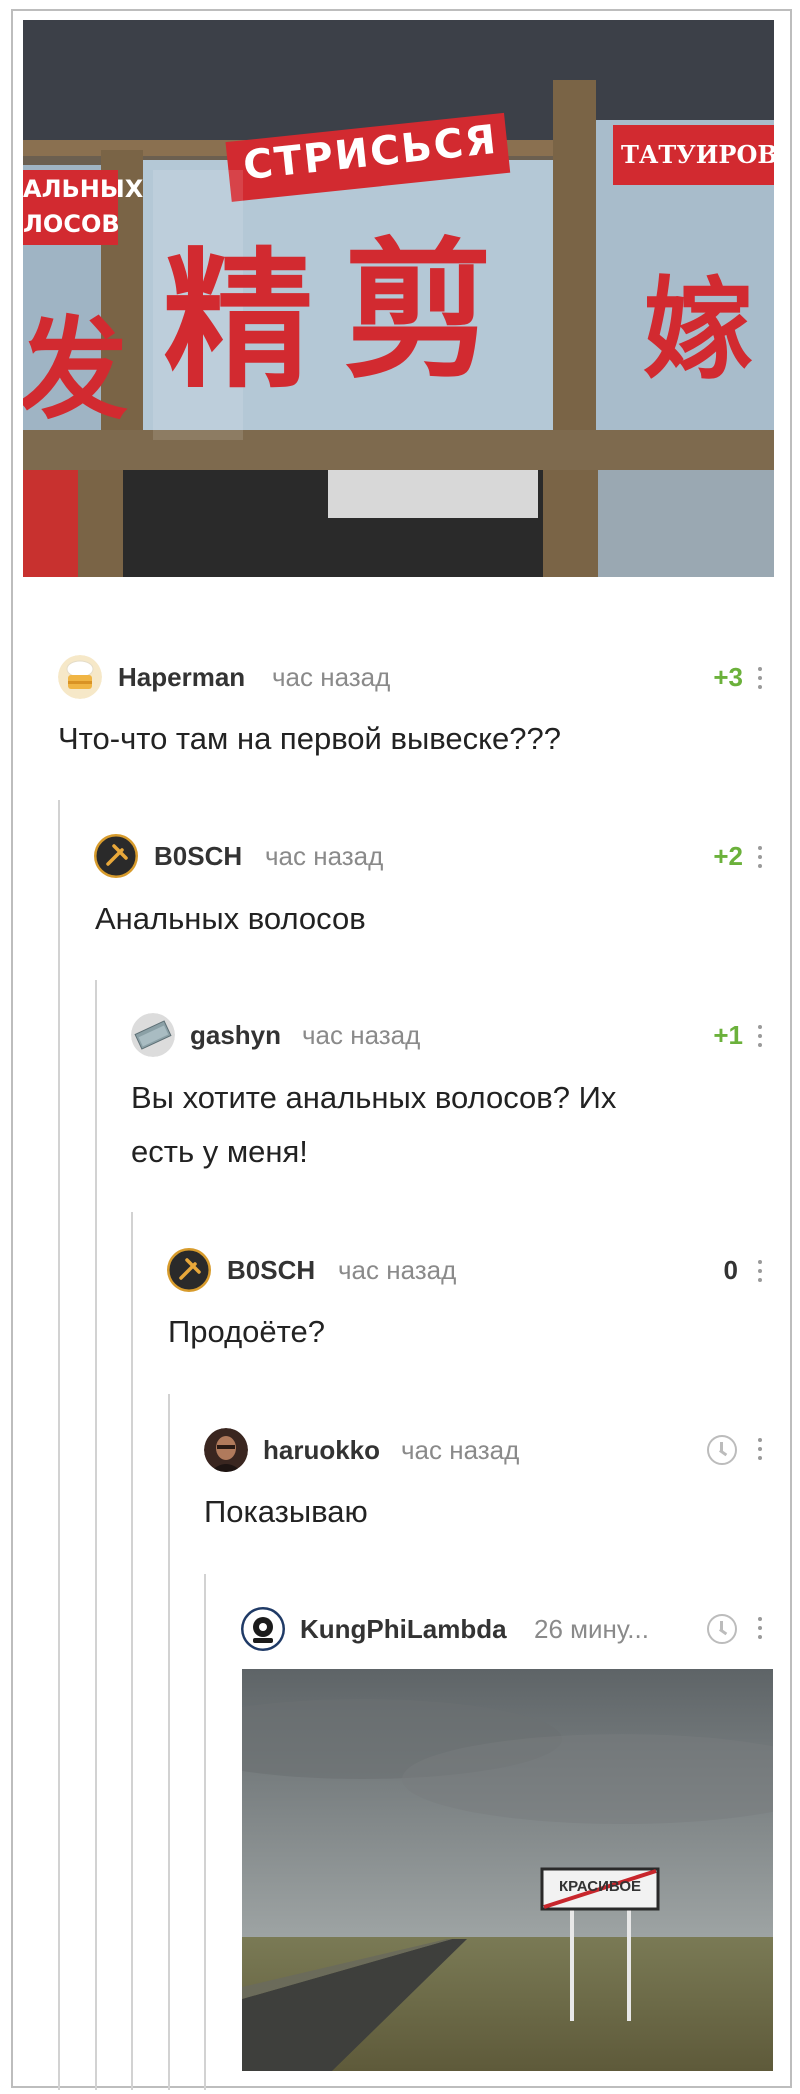  I want to click on lambda-robot-icon, so click(263, 1629).